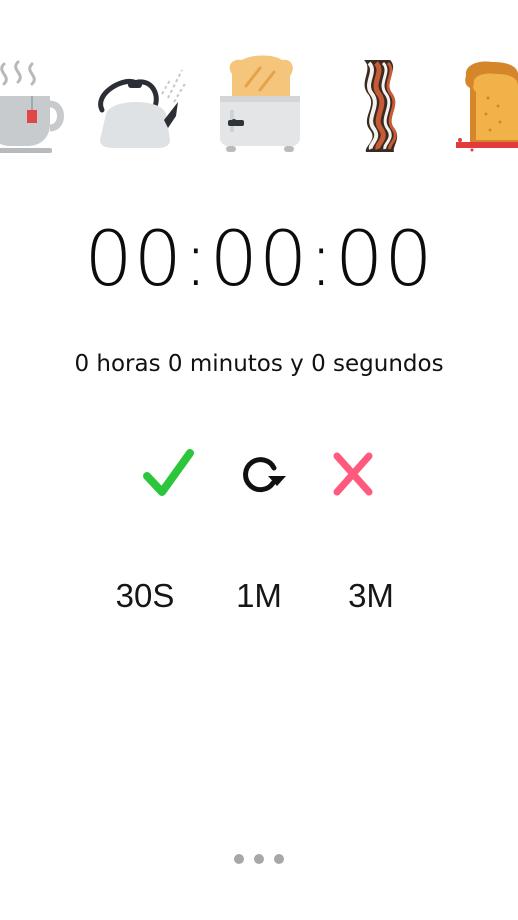  Describe the element at coordinates (145, 596) in the screenshot. I see `preset-30s-button: 30S` at that location.